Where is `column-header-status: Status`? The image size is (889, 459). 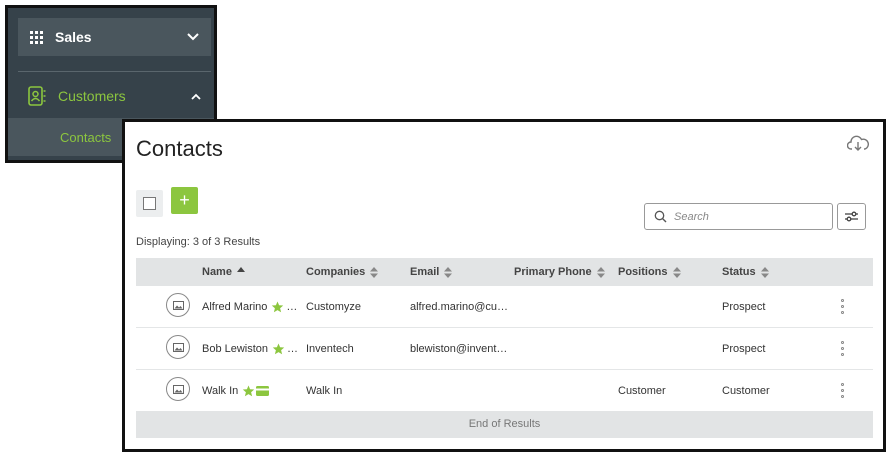
column-header-status: Status is located at coordinates (745, 272).